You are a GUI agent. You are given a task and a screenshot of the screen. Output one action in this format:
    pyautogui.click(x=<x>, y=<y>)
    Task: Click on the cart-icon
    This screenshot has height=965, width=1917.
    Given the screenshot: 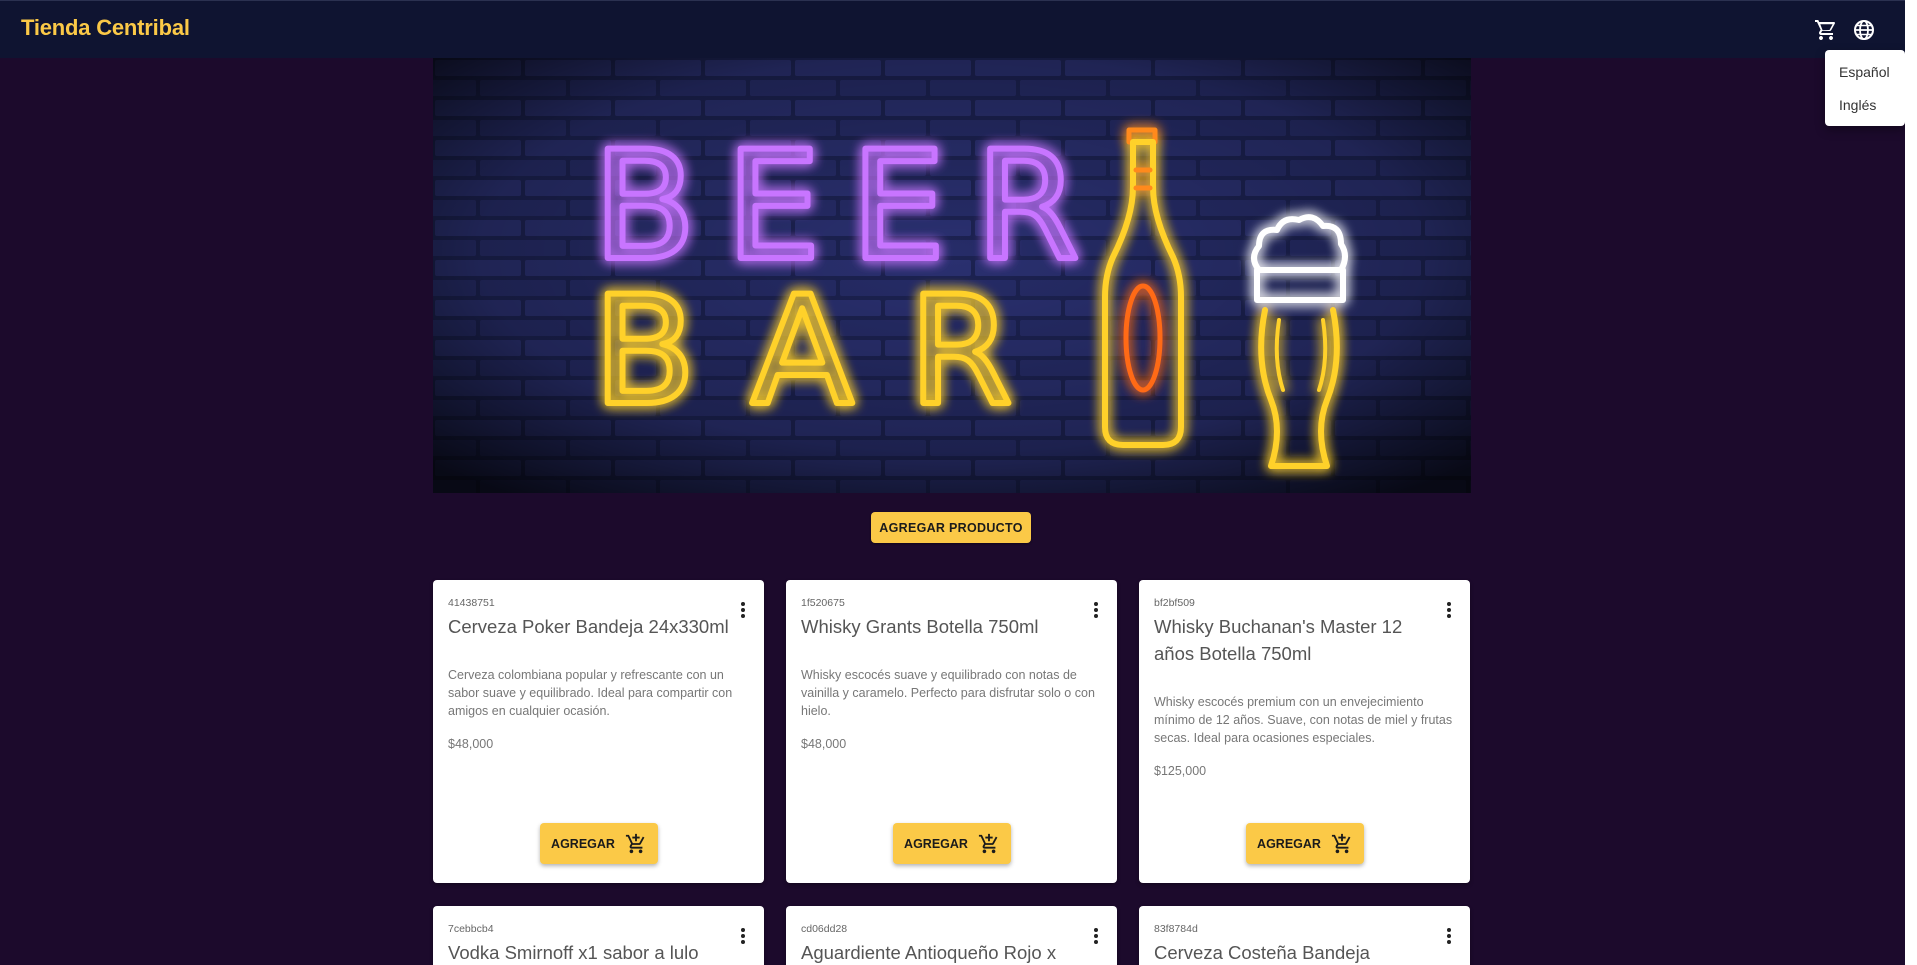 What is the action you would take?
    pyautogui.click(x=1826, y=30)
    